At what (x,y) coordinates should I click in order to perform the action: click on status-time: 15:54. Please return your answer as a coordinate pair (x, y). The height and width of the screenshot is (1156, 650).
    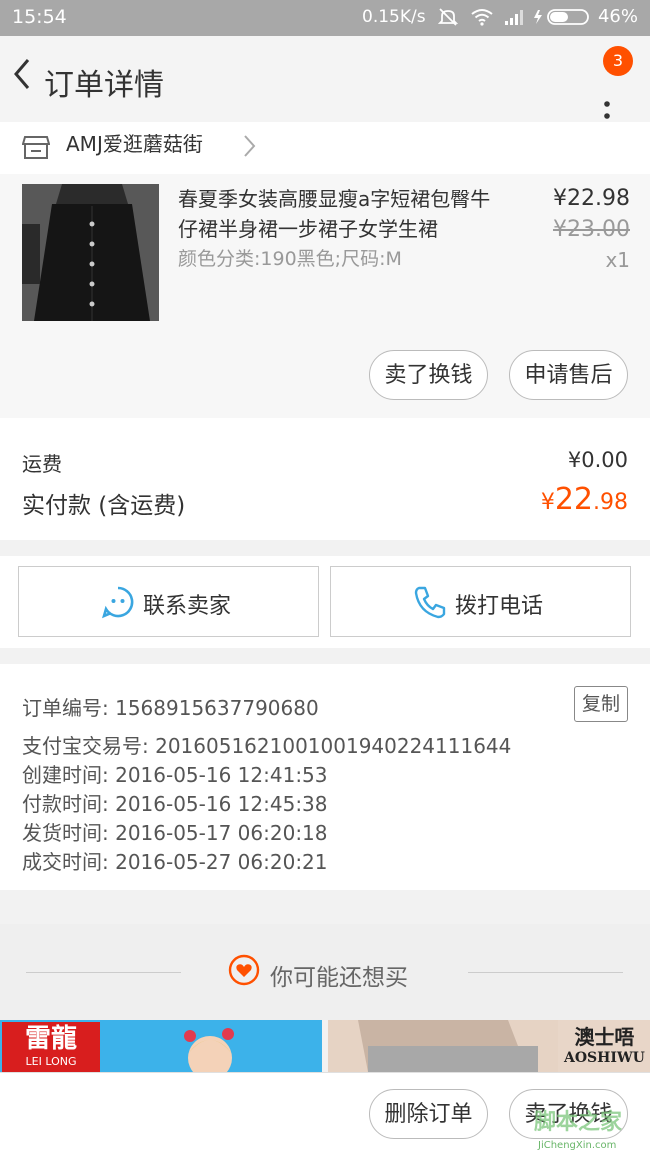
    Looking at the image, I should click on (39, 17).